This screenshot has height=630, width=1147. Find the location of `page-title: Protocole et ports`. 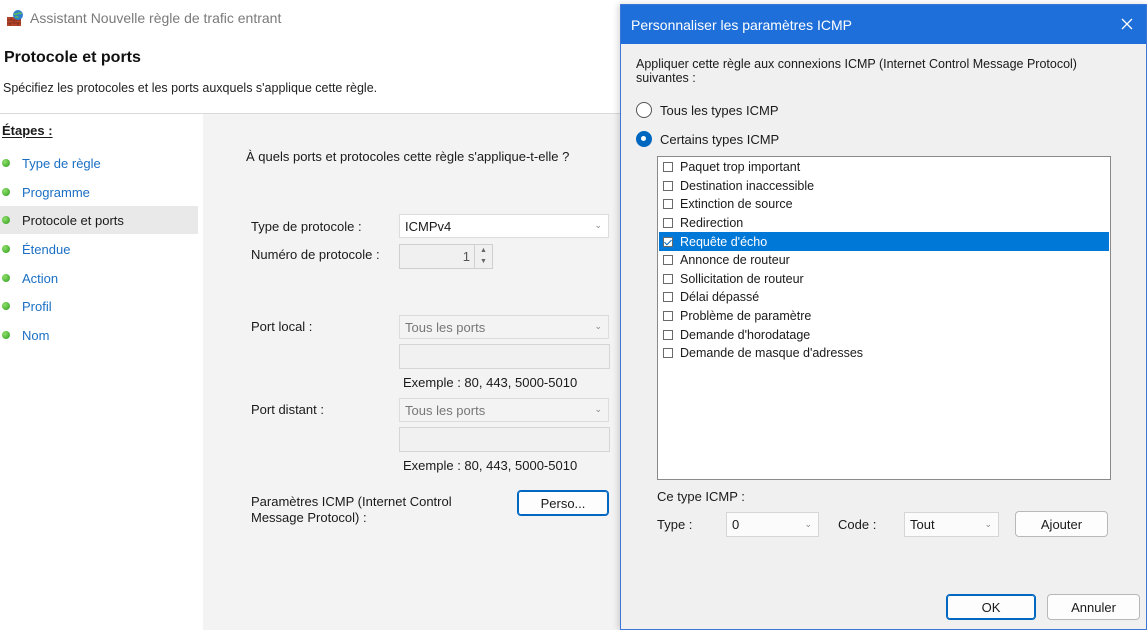

page-title: Protocole et ports is located at coordinates (72, 57).